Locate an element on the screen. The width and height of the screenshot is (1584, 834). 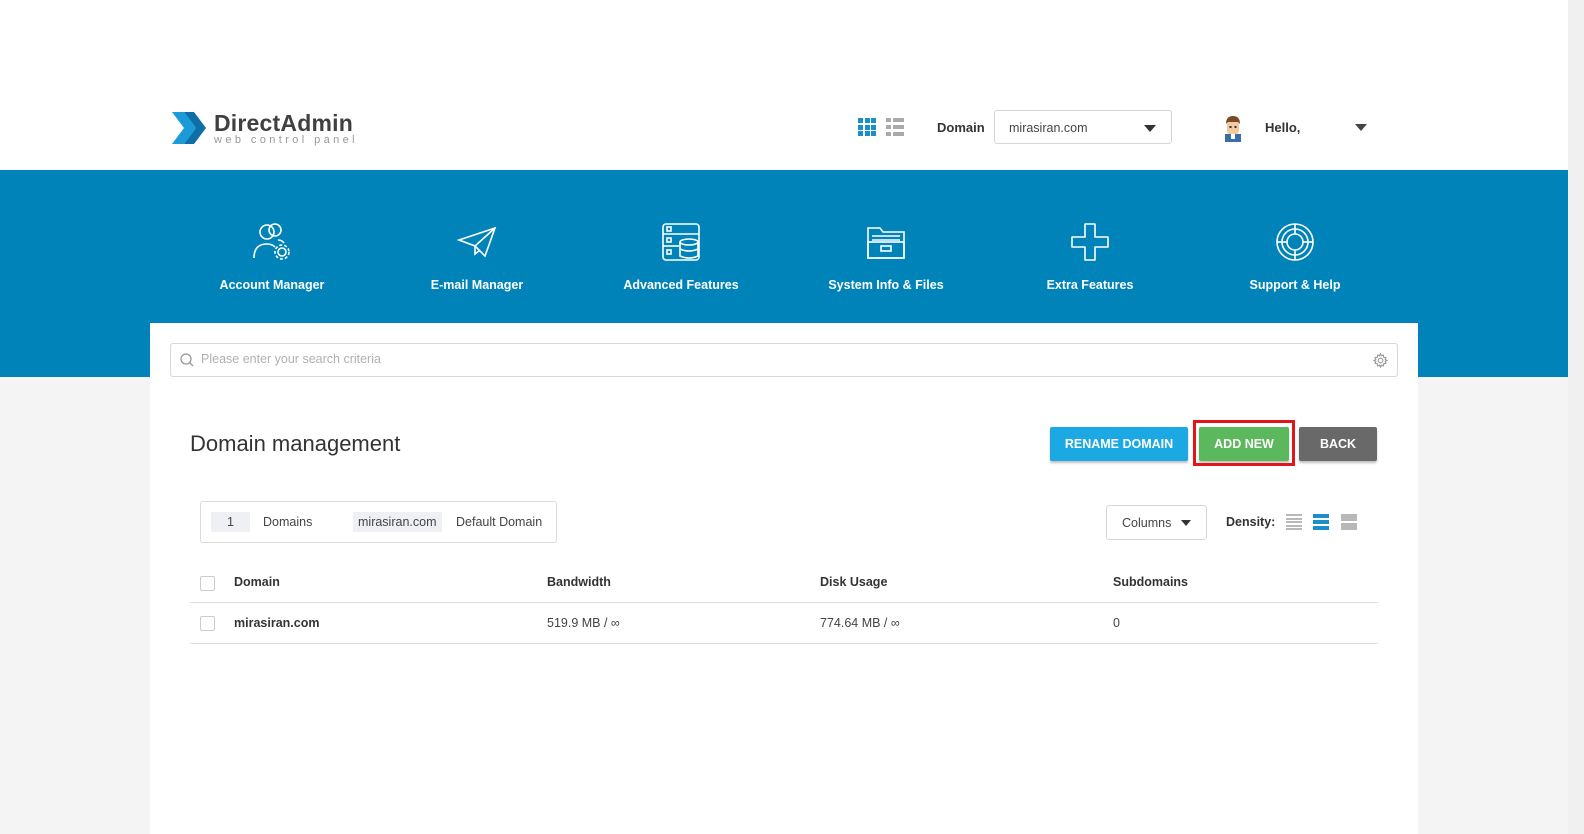
nav-advanced-features: Advanced Features is located at coordinates (681, 256).